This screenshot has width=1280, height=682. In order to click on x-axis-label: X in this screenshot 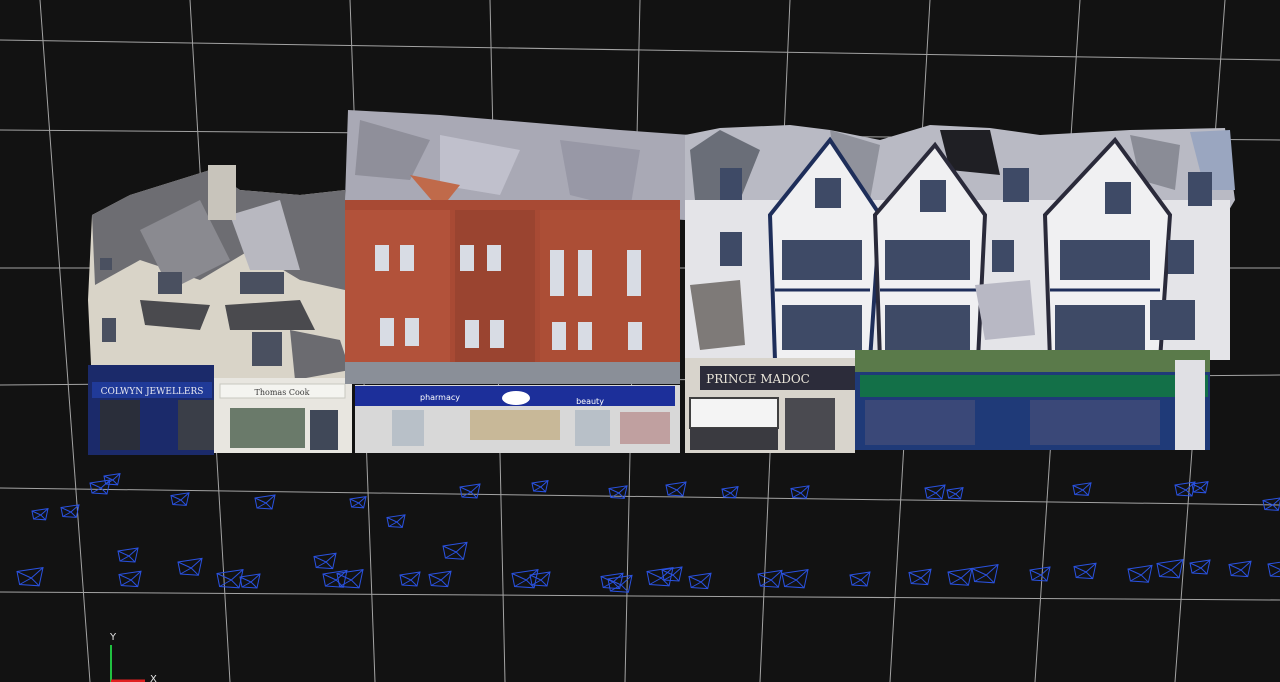, I will do `click(153, 678)`.